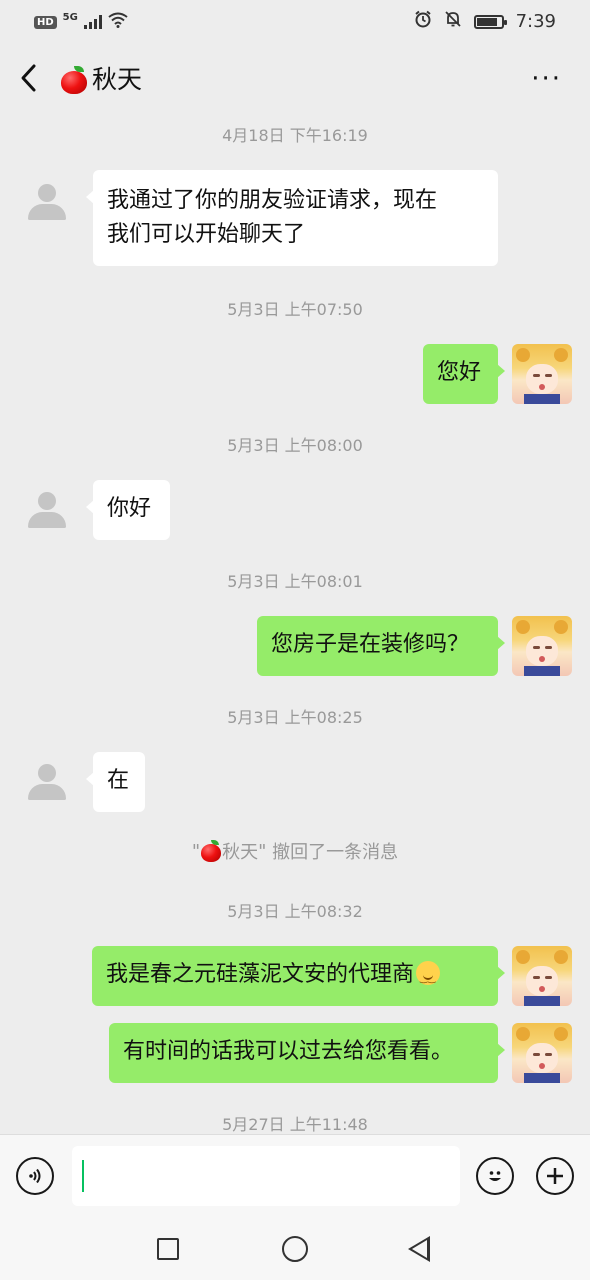  I want to click on home-circle-icon, so click(295, 1249).